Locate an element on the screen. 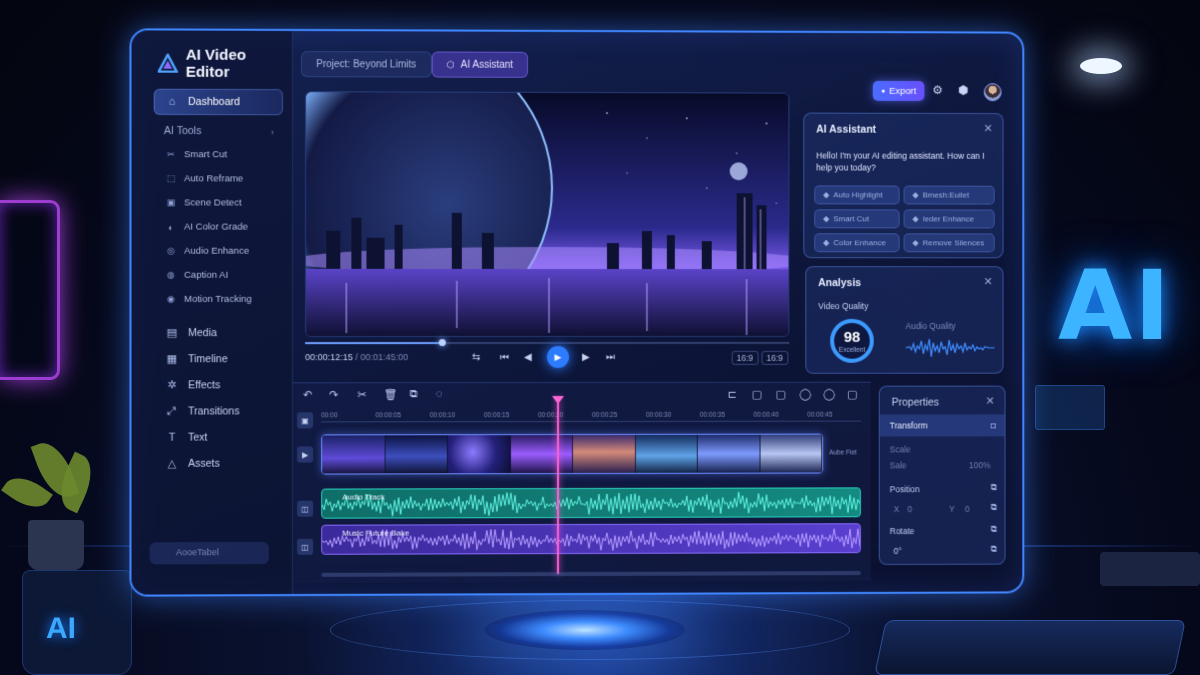 This screenshot has width=1200, height=675. gear-icon: ⚙ is located at coordinates (937, 90).